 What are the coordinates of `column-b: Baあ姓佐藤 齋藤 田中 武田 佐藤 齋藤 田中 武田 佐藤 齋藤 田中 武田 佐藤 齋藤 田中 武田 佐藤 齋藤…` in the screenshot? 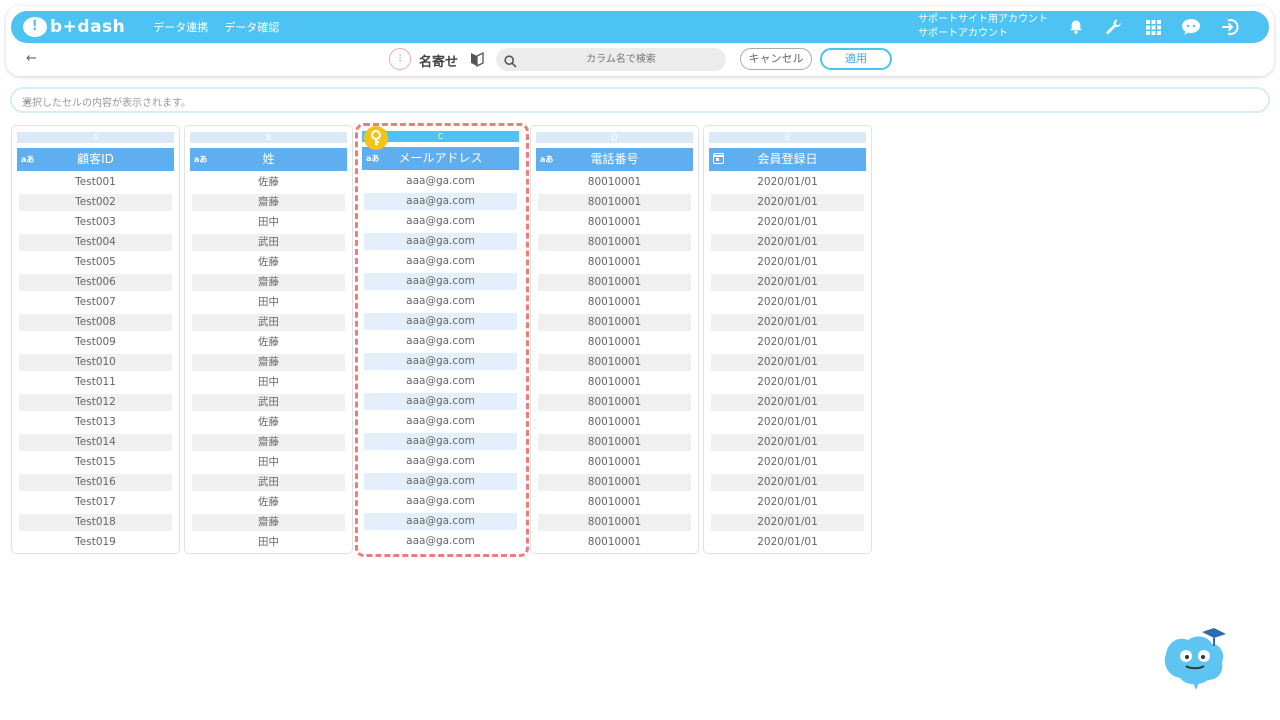 It's located at (268, 339).